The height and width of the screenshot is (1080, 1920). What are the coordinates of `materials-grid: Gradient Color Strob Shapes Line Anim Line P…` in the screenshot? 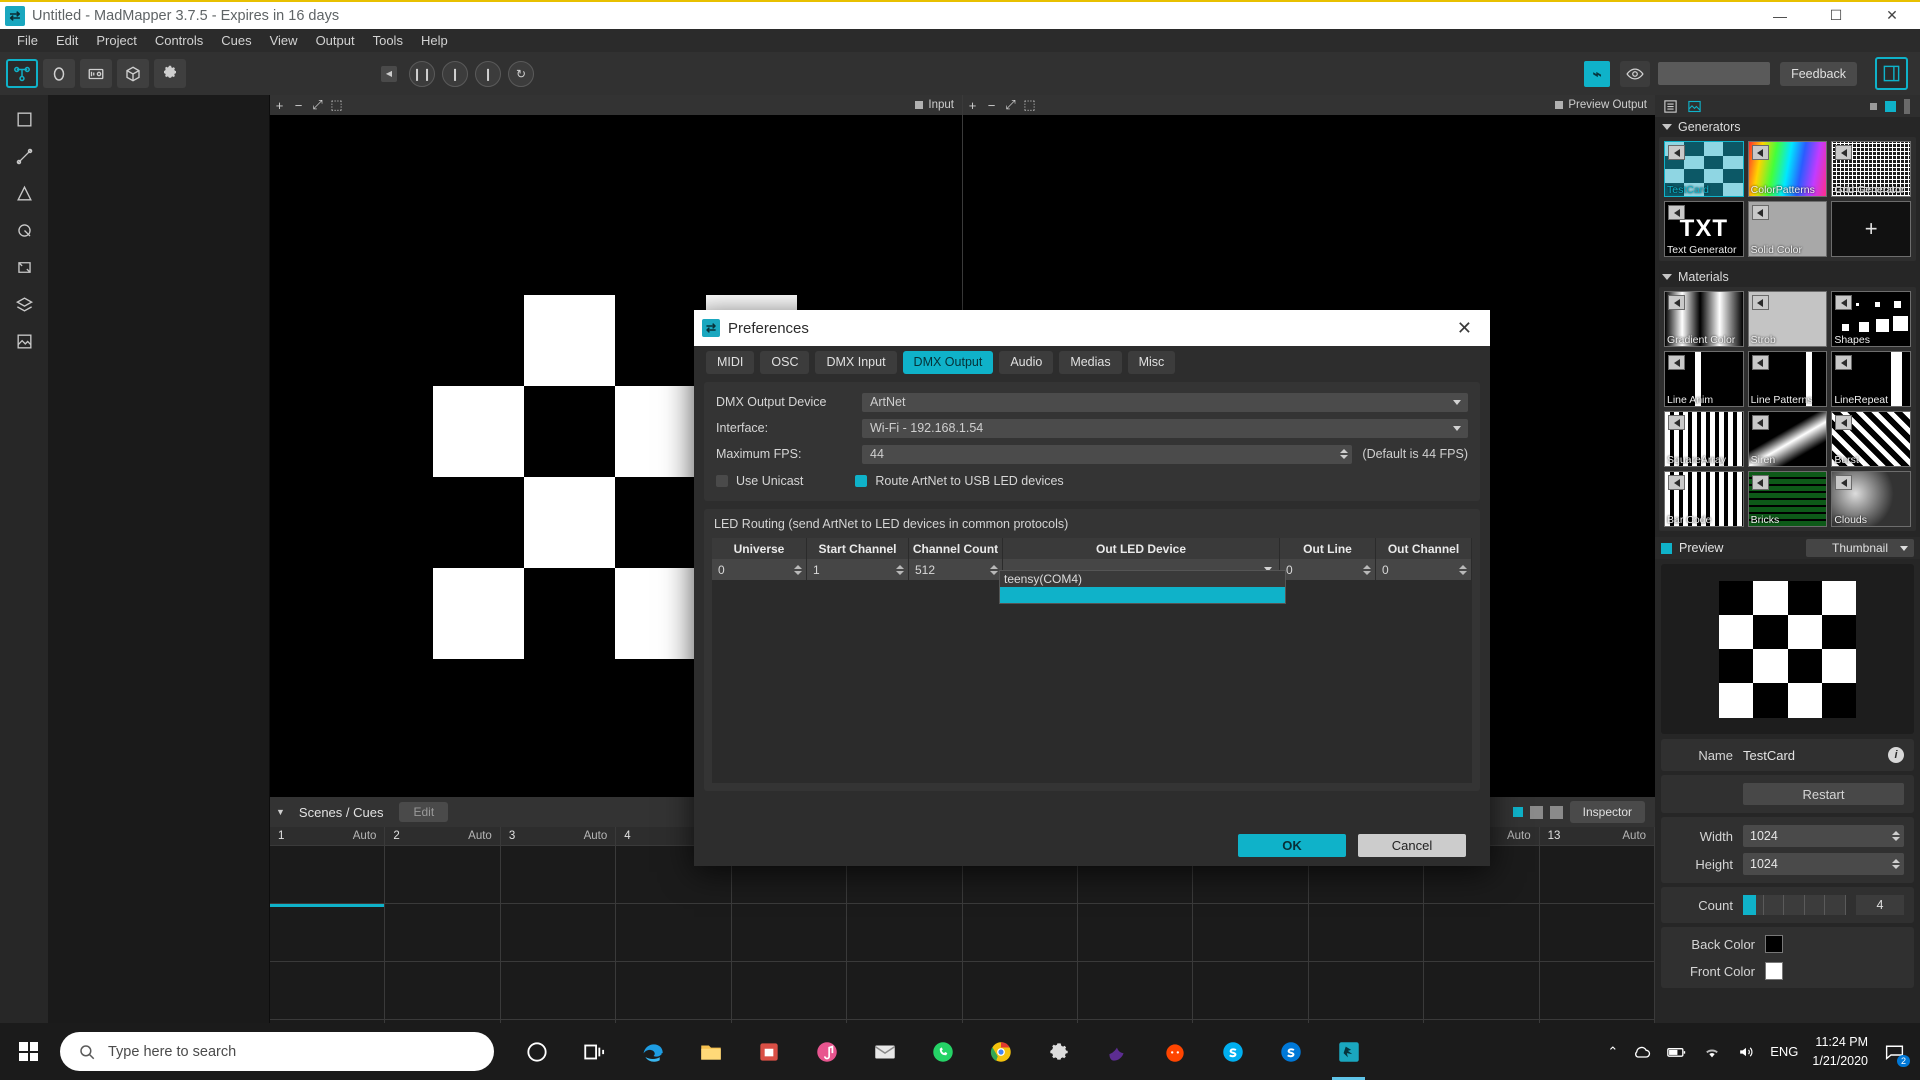 It's located at (1787, 409).